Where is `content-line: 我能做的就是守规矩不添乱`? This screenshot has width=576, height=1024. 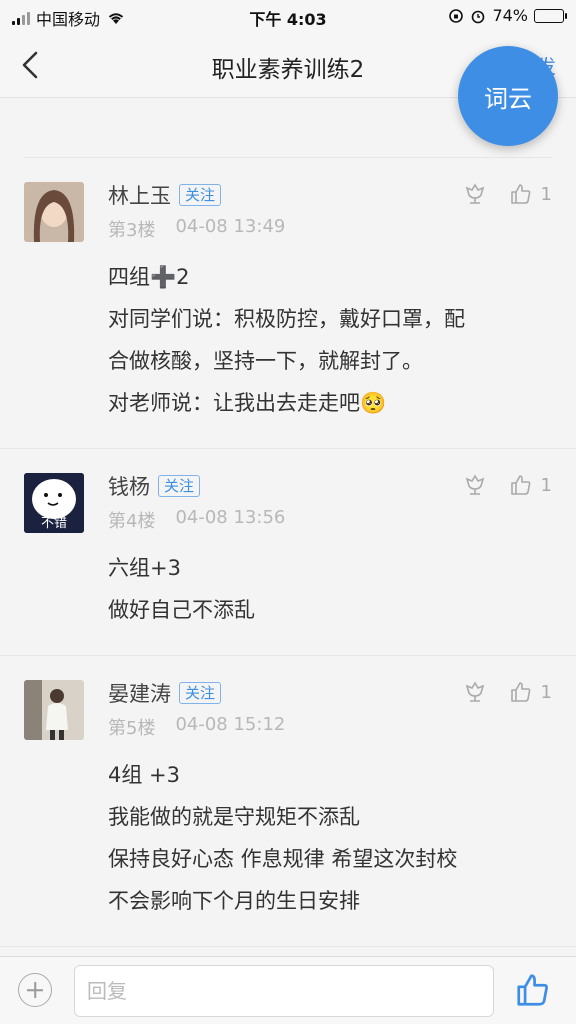 content-line: 我能做的就是守规矩不添乱 is located at coordinates (234, 817).